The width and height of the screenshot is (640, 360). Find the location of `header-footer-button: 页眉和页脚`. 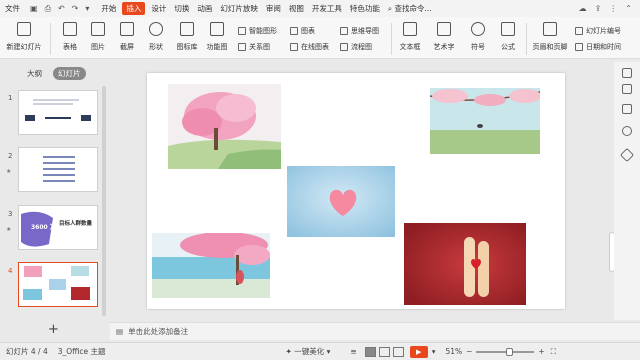

header-footer-button: 页眉和页脚 is located at coordinates (550, 34).